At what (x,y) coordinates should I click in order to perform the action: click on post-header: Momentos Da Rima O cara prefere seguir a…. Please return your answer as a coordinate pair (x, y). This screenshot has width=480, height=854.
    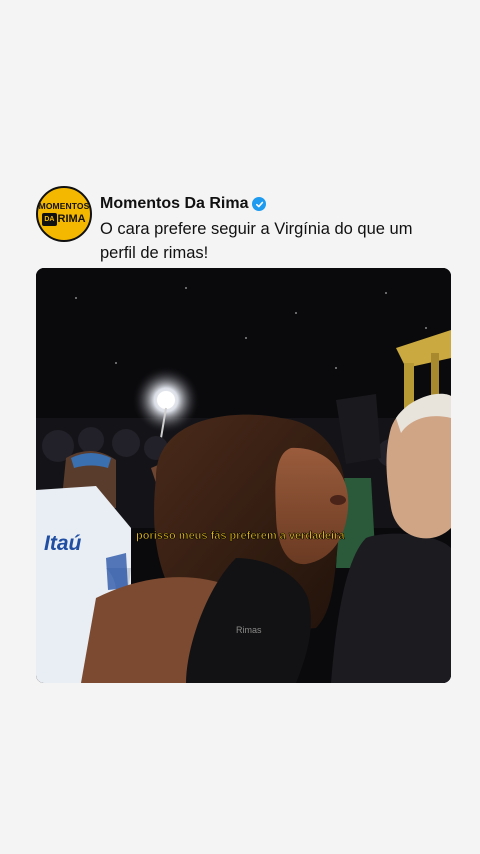
    Looking at the image, I should click on (280, 229).